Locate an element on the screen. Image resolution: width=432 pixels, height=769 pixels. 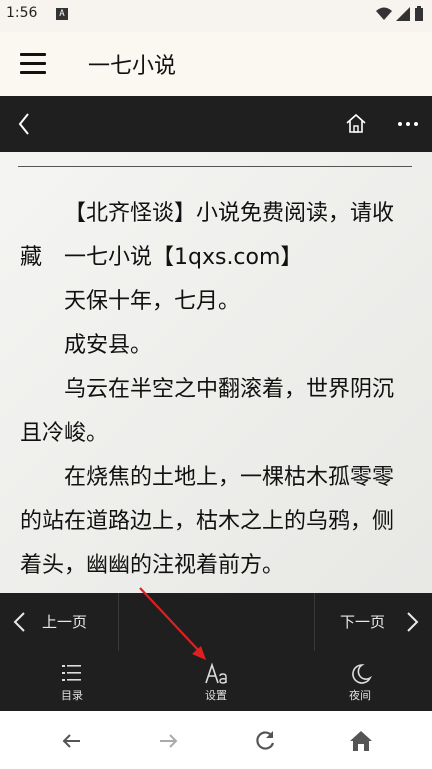
night-mode-button: 夜间 is located at coordinates (360, 681).